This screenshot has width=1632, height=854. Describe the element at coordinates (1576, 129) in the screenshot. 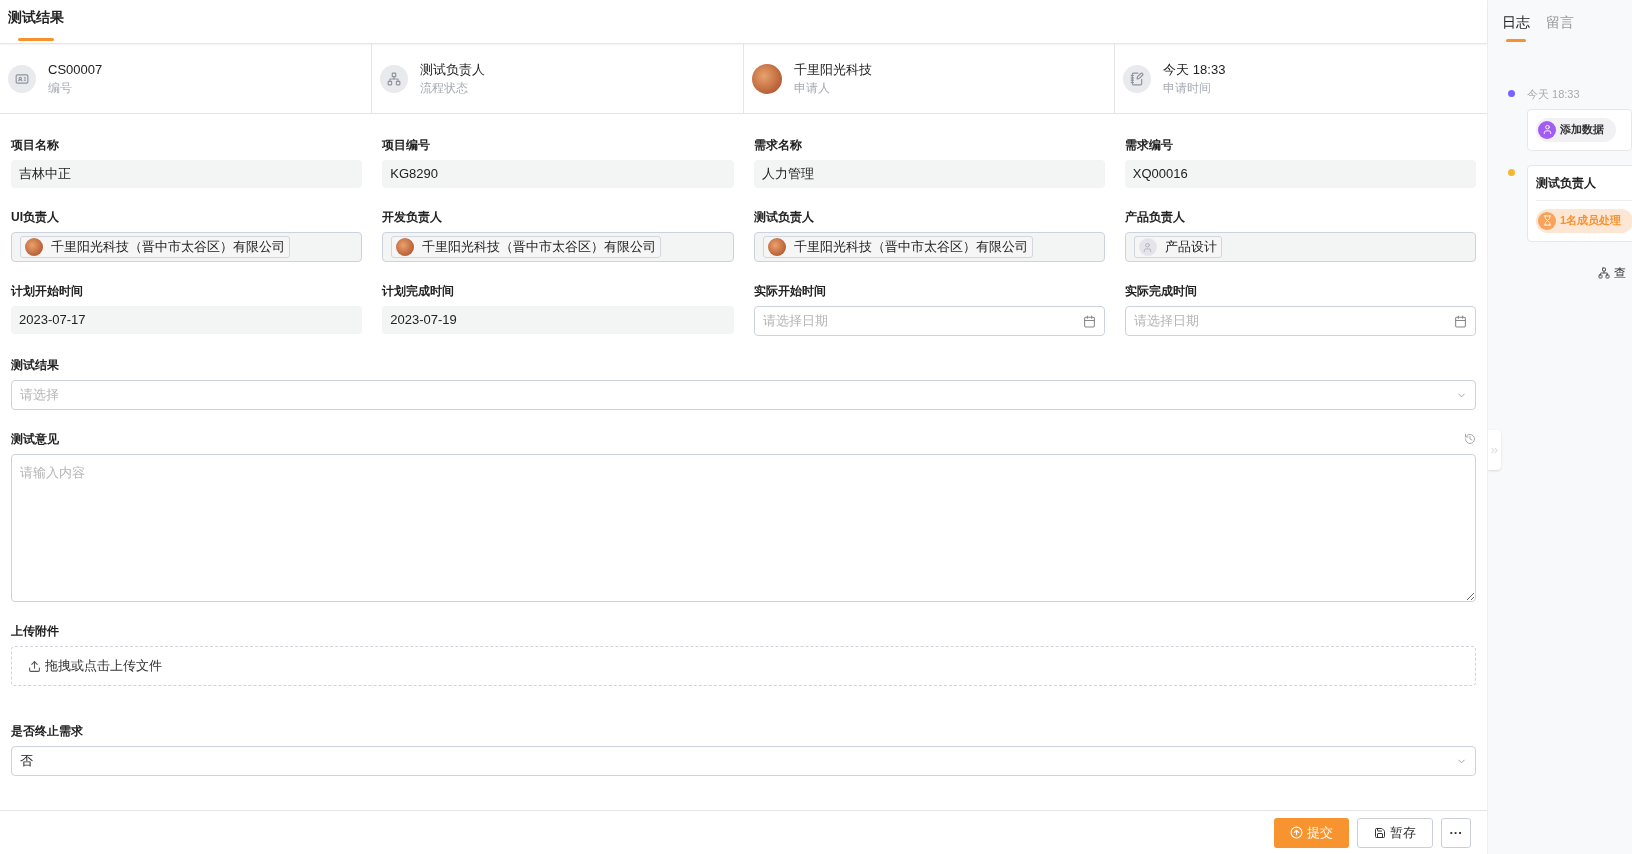

I see `action-tag: 添加数据` at that location.